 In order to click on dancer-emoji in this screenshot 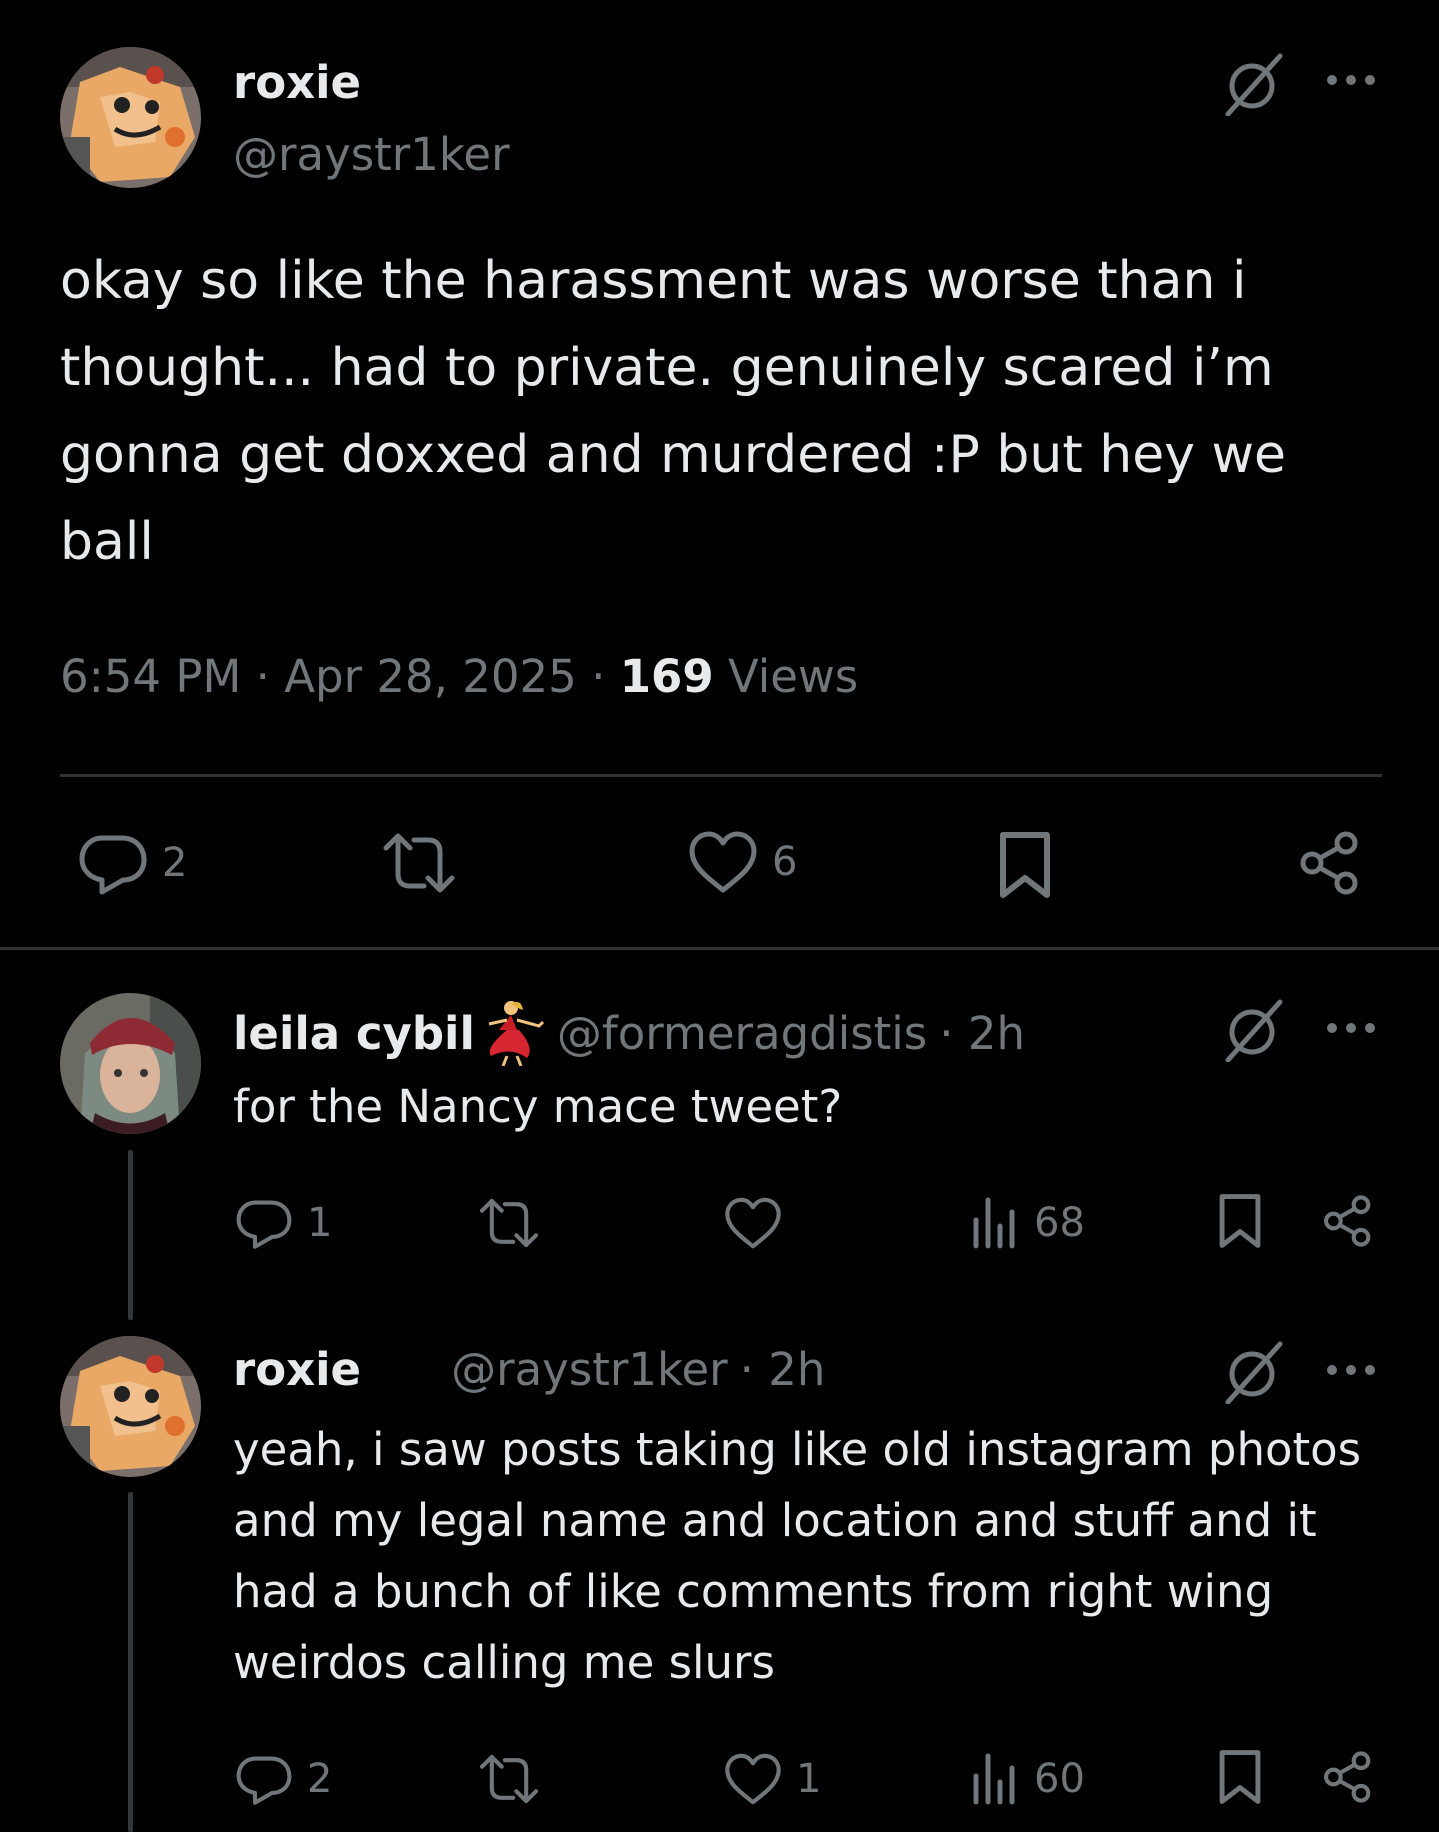, I will do `click(516, 1033)`.